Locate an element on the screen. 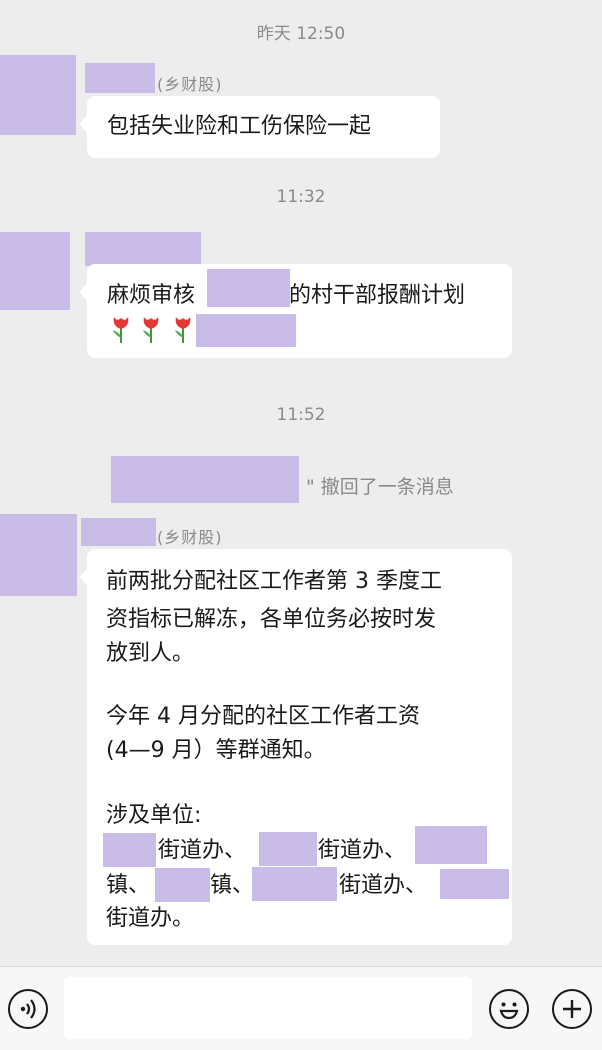  message-text: 包括失业险和工伤保险一起 is located at coordinates (239, 126).